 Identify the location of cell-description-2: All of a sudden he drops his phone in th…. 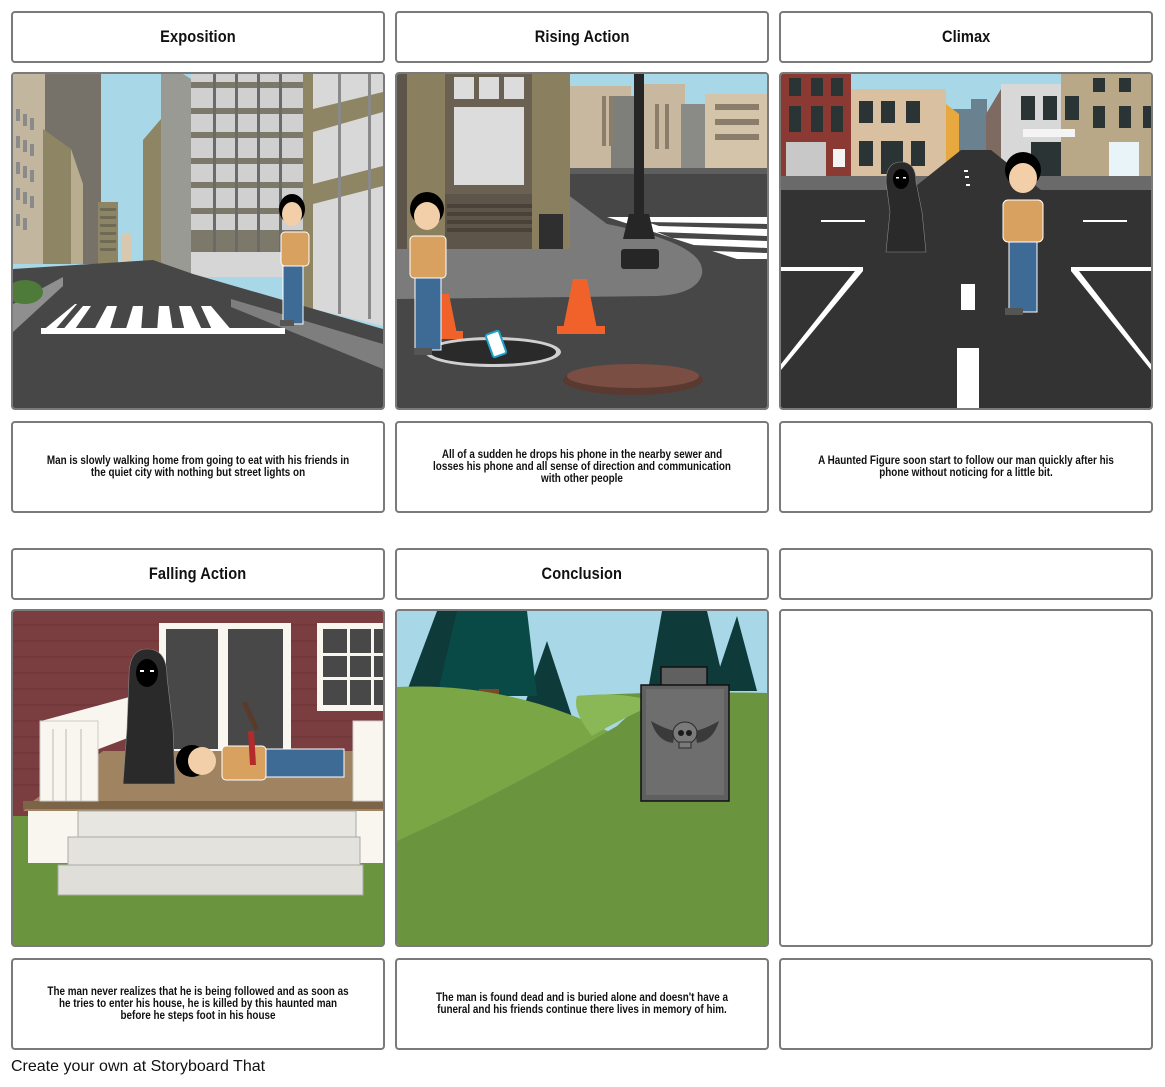
(582, 467).